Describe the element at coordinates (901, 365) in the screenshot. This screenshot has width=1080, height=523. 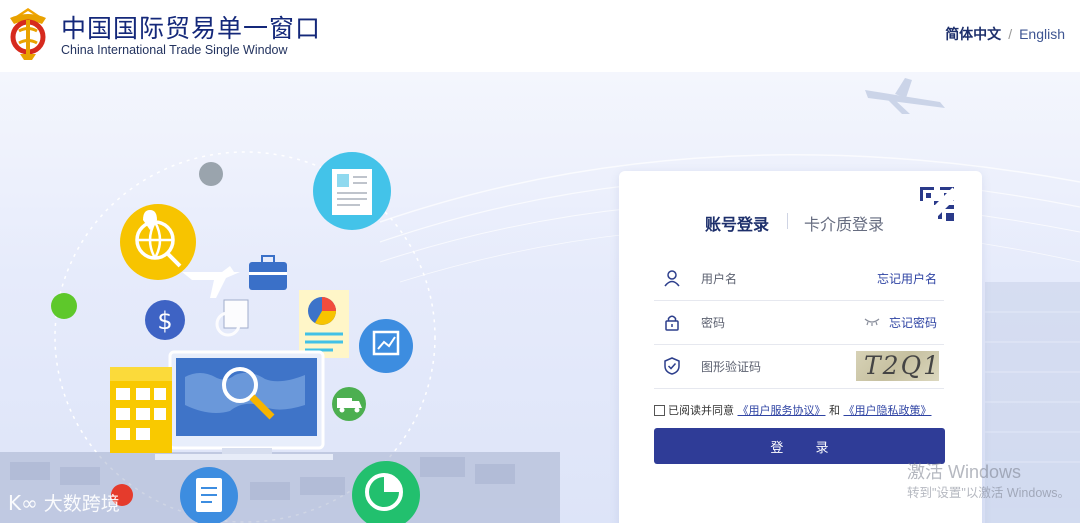
I see `captcha-text: T2Q1` at that location.